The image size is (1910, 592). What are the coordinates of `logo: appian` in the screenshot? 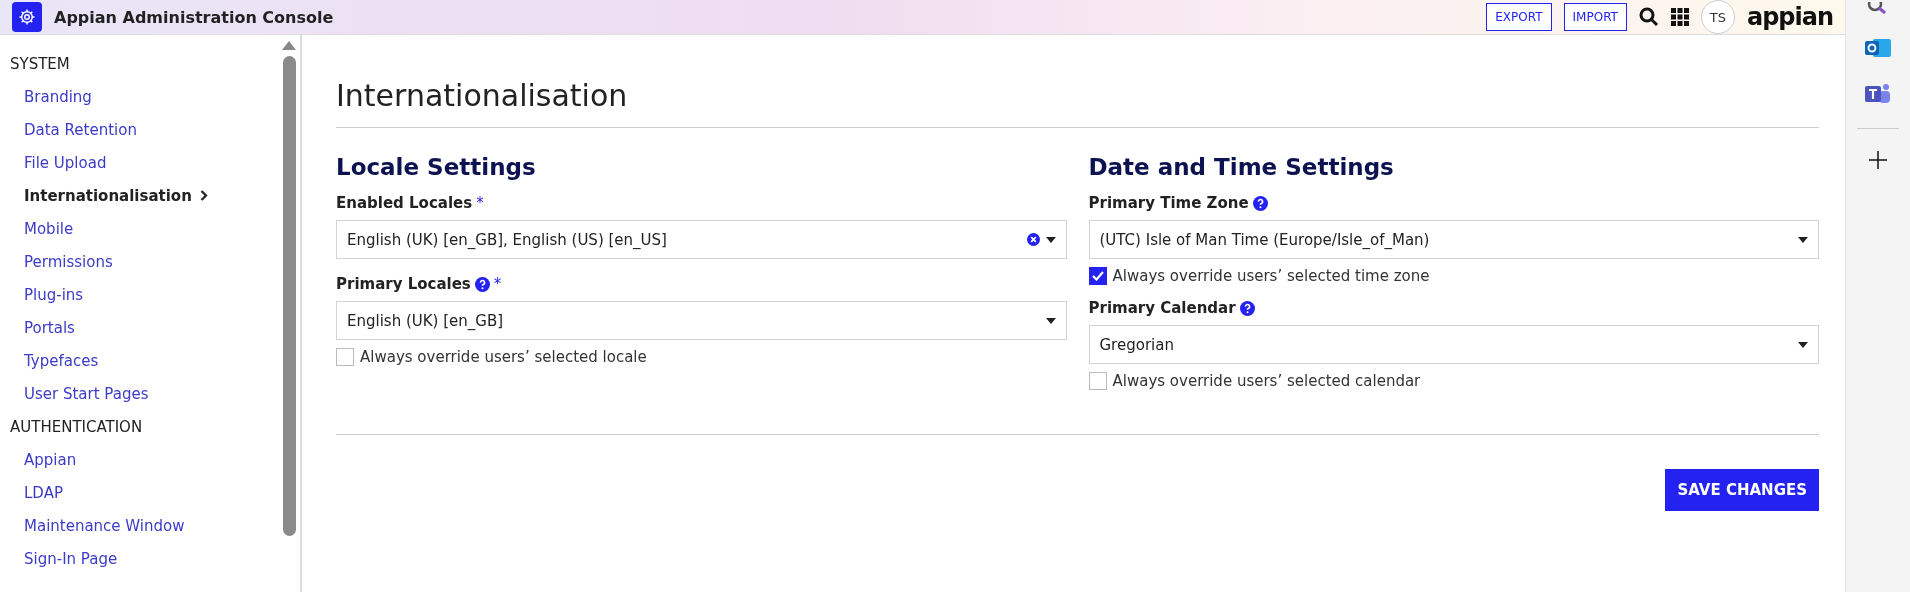 It's located at (1789, 17).